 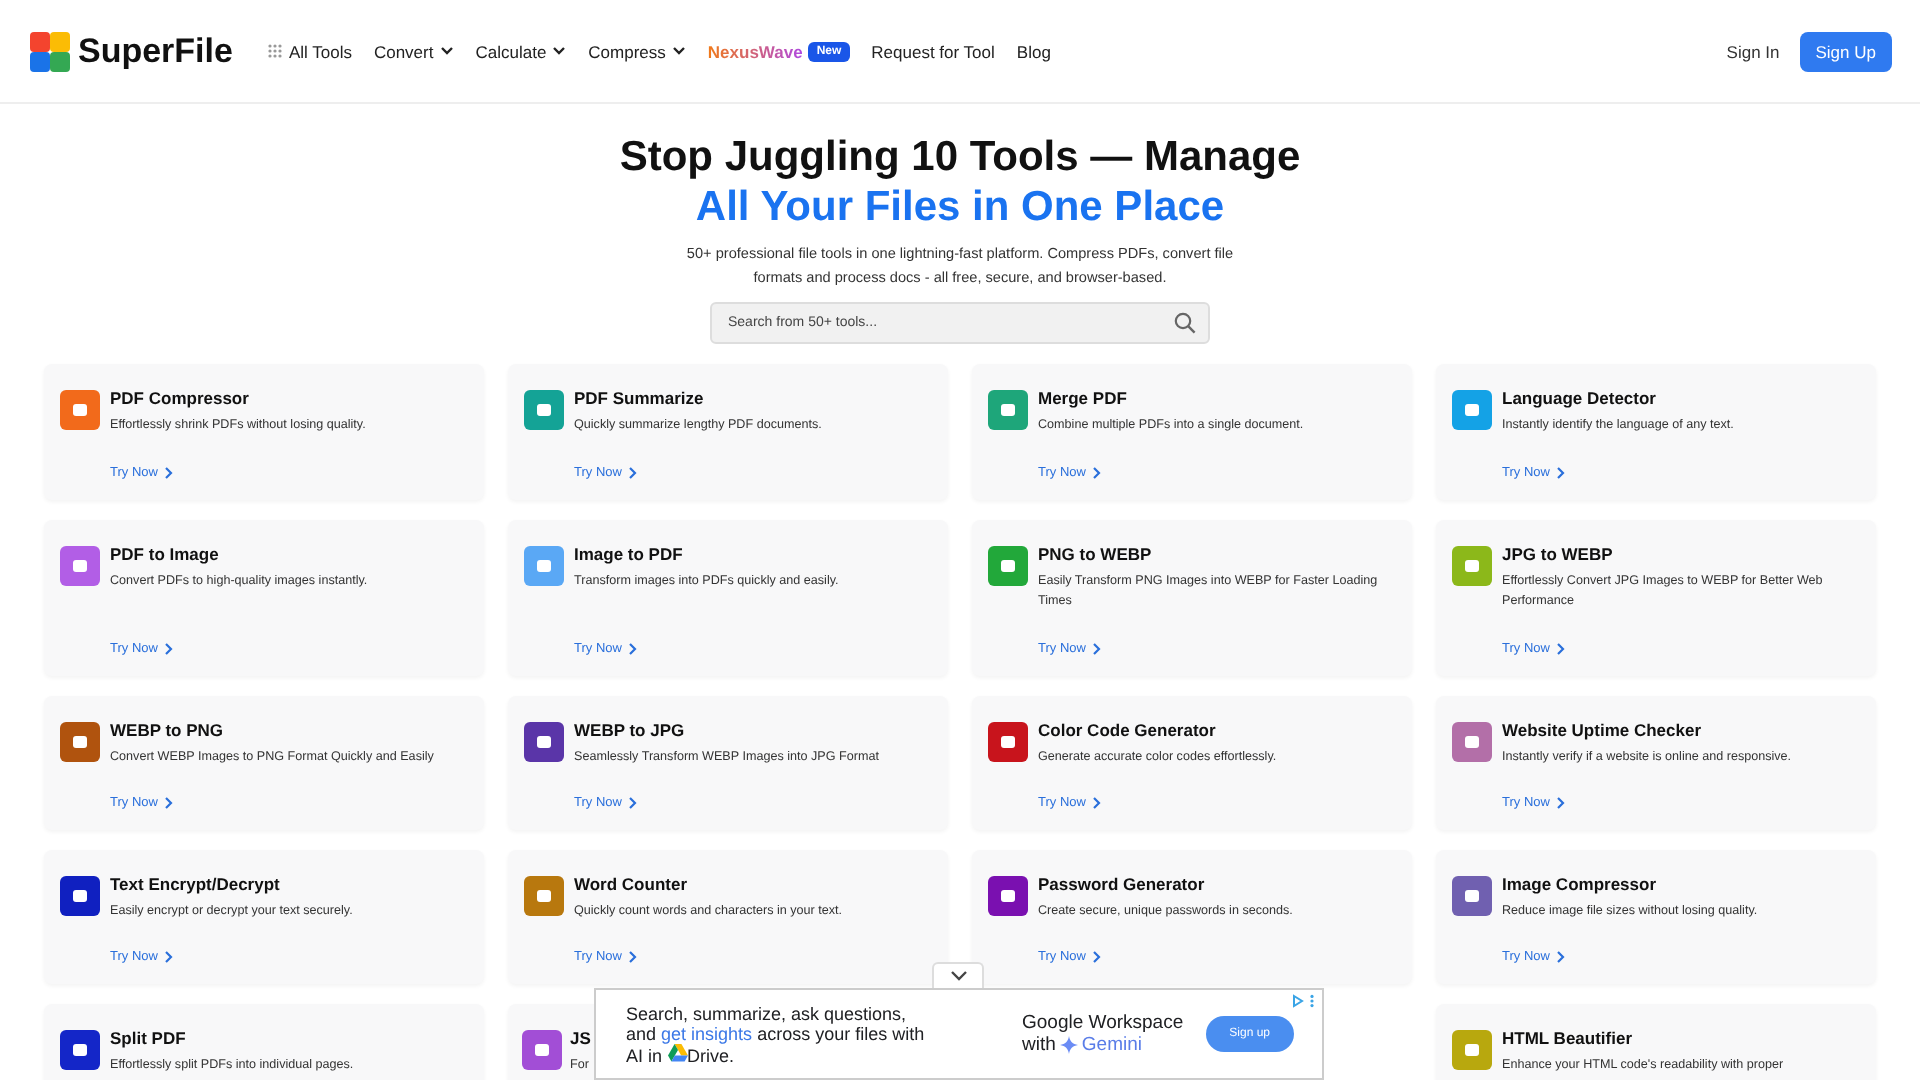 What do you see at coordinates (1558, 555) in the screenshot?
I see `tool-title: JPG to WEBP` at bounding box center [1558, 555].